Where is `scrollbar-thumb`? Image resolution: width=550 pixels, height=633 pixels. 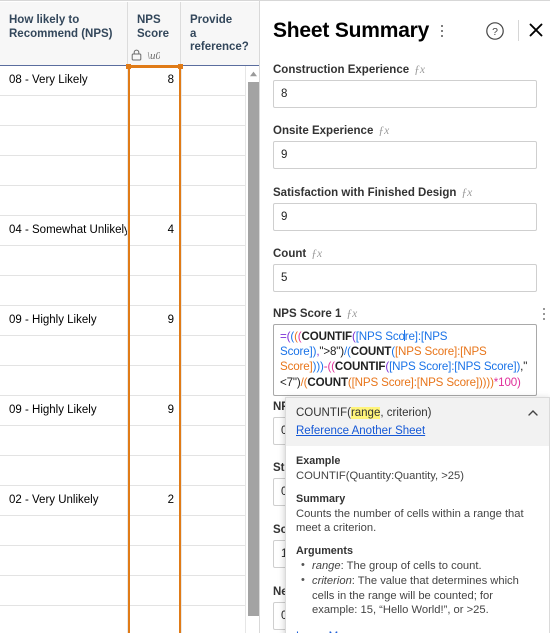
scrollbar-thumb is located at coordinates (253, 349).